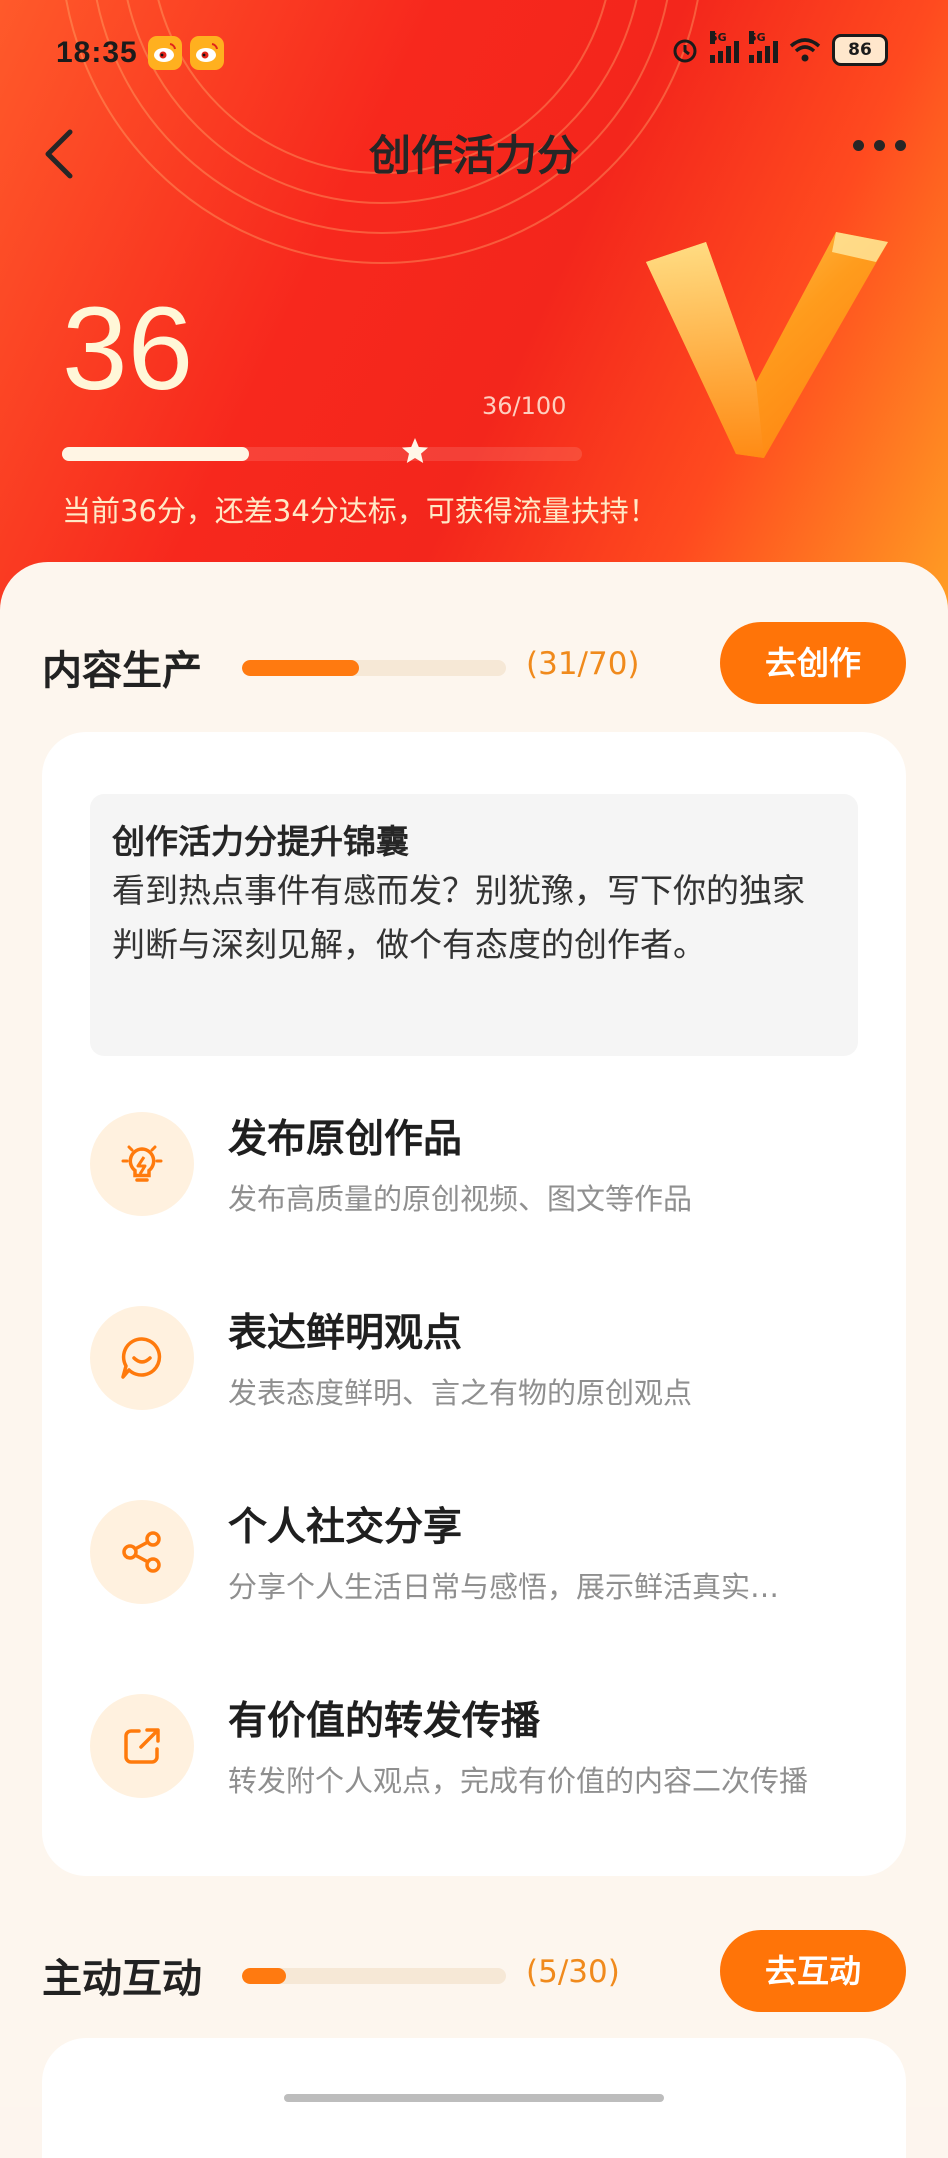 The height and width of the screenshot is (2158, 948). I want to click on task-item-valuable-forward: 有价值的转发传播 转发附个人观点，完成有价值的内容二次传播, so click(480, 1745).